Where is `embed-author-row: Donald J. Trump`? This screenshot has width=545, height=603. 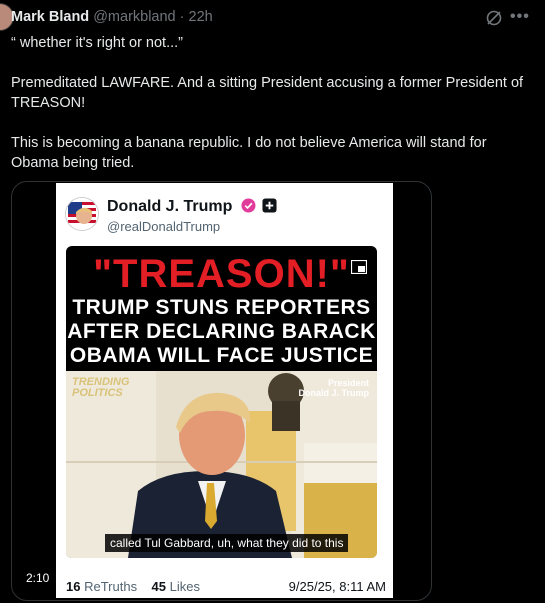 embed-author-row: Donald J. Trump is located at coordinates (192, 208).